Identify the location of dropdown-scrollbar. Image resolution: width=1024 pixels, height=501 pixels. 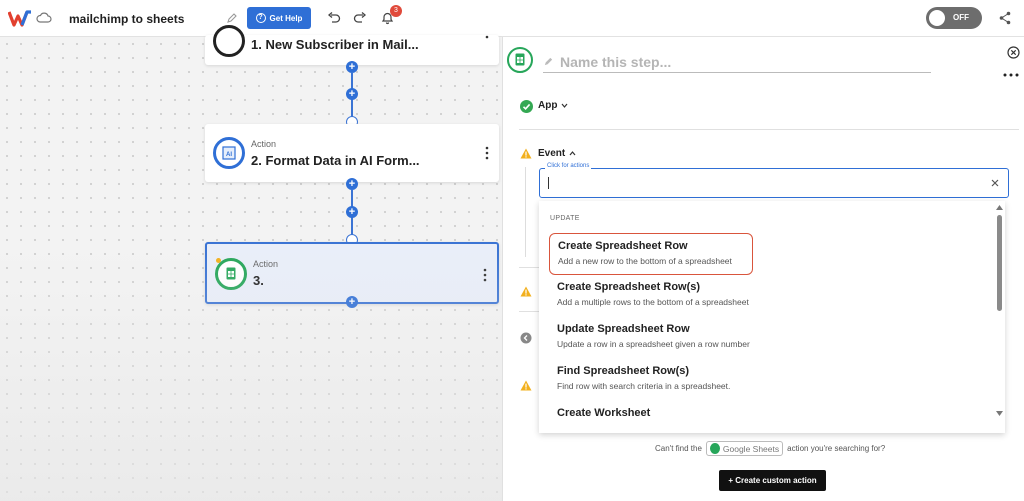
(999, 263).